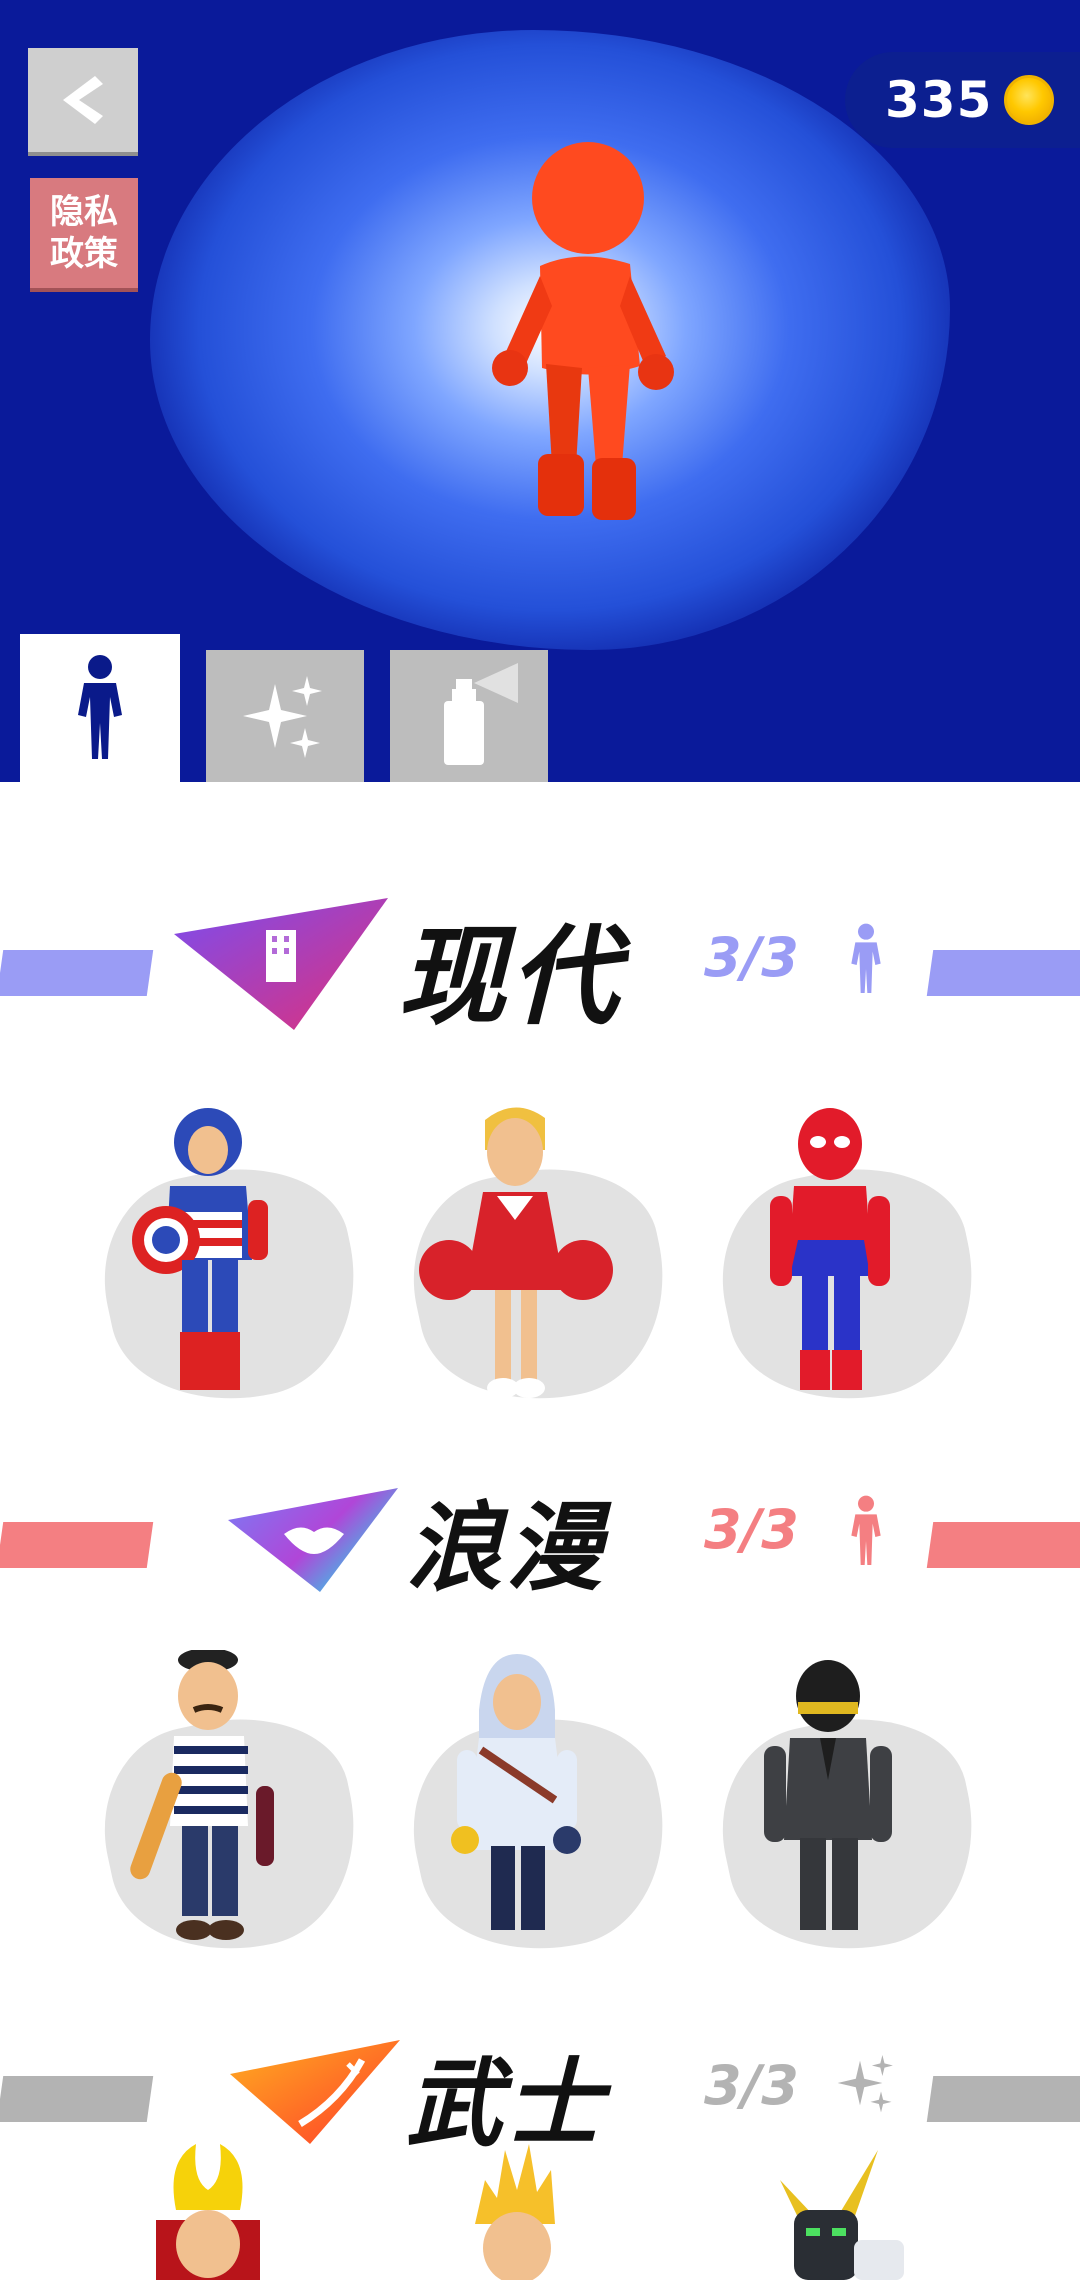 The image size is (1080, 2280). Describe the element at coordinates (313, 1540) in the screenshot. I see `lips-icon` at that location.